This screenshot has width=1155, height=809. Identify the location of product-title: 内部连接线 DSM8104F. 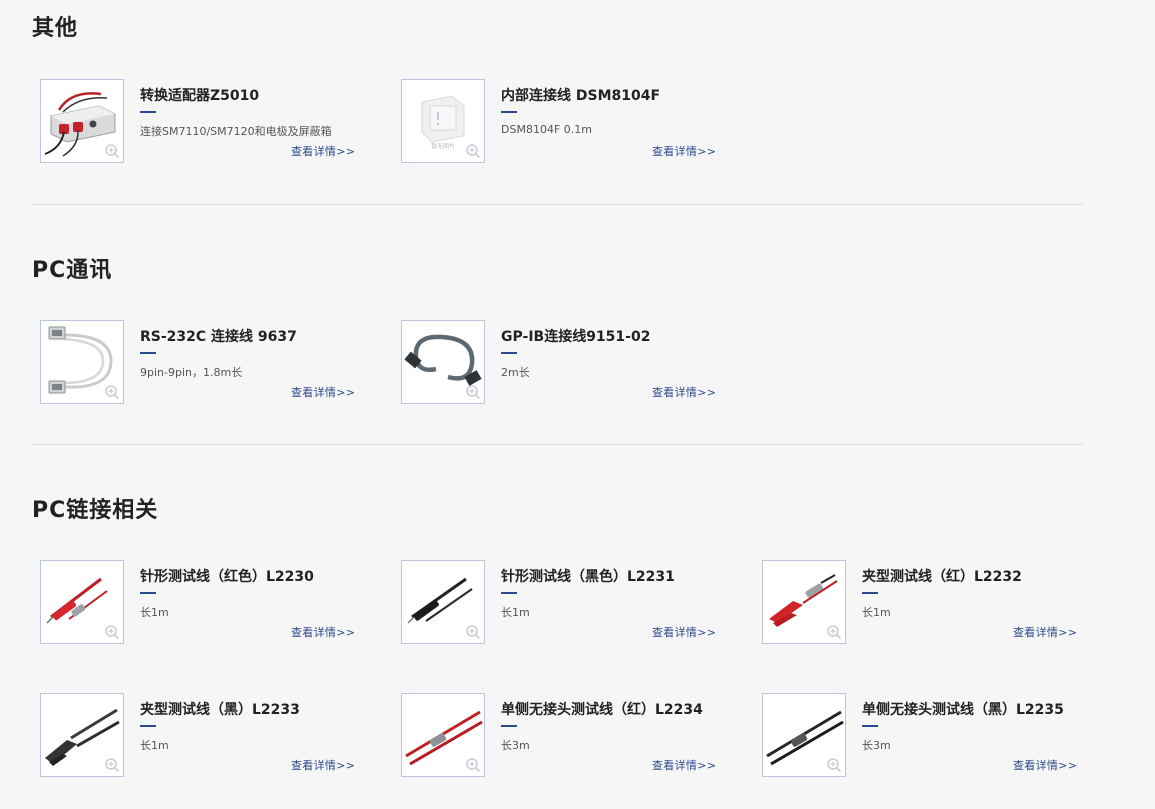
(580, 95).